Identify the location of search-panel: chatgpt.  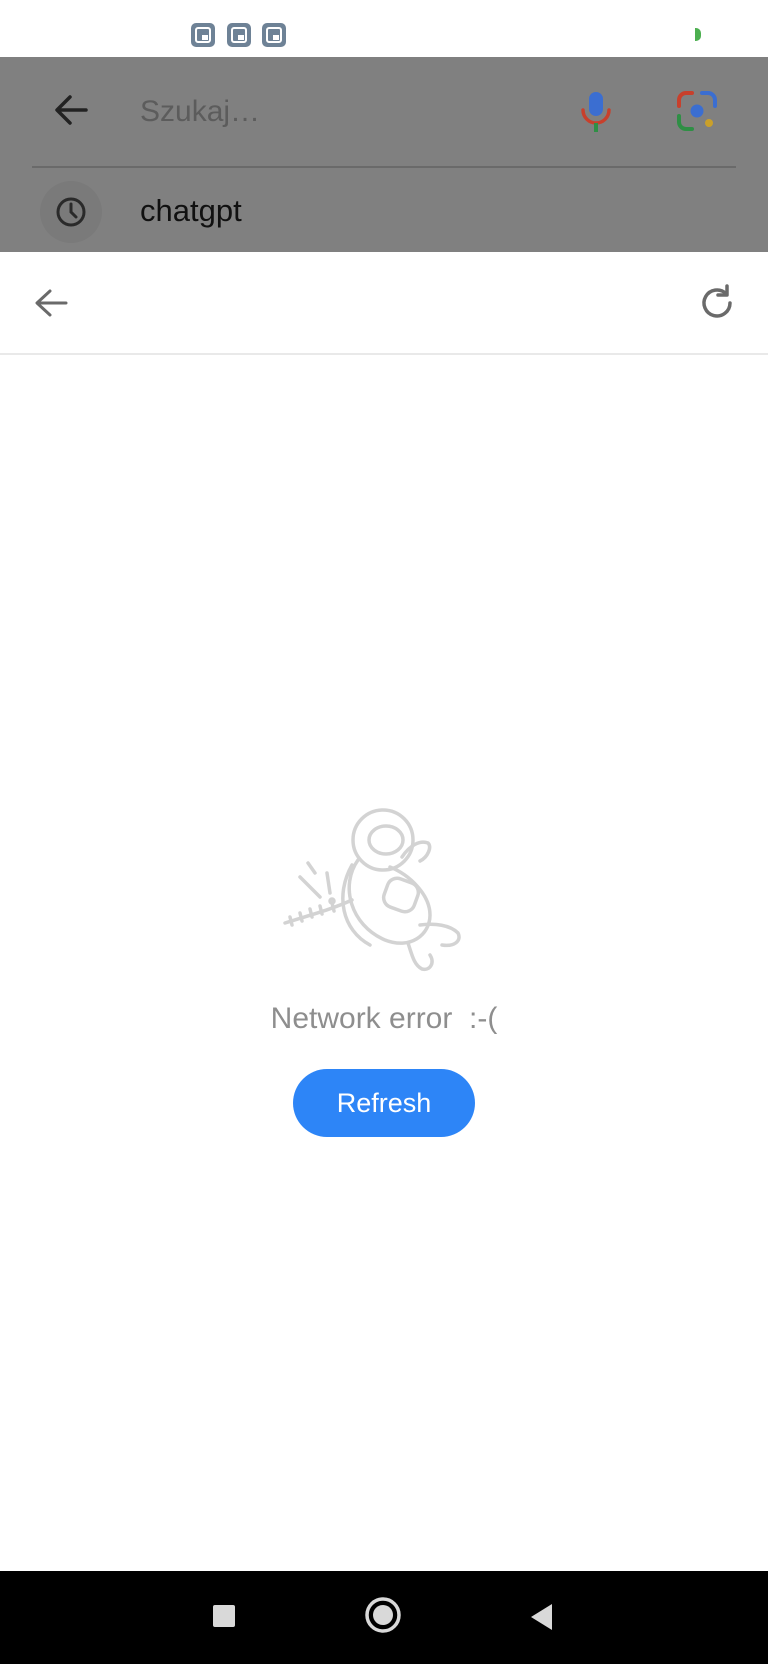
(384, 154).